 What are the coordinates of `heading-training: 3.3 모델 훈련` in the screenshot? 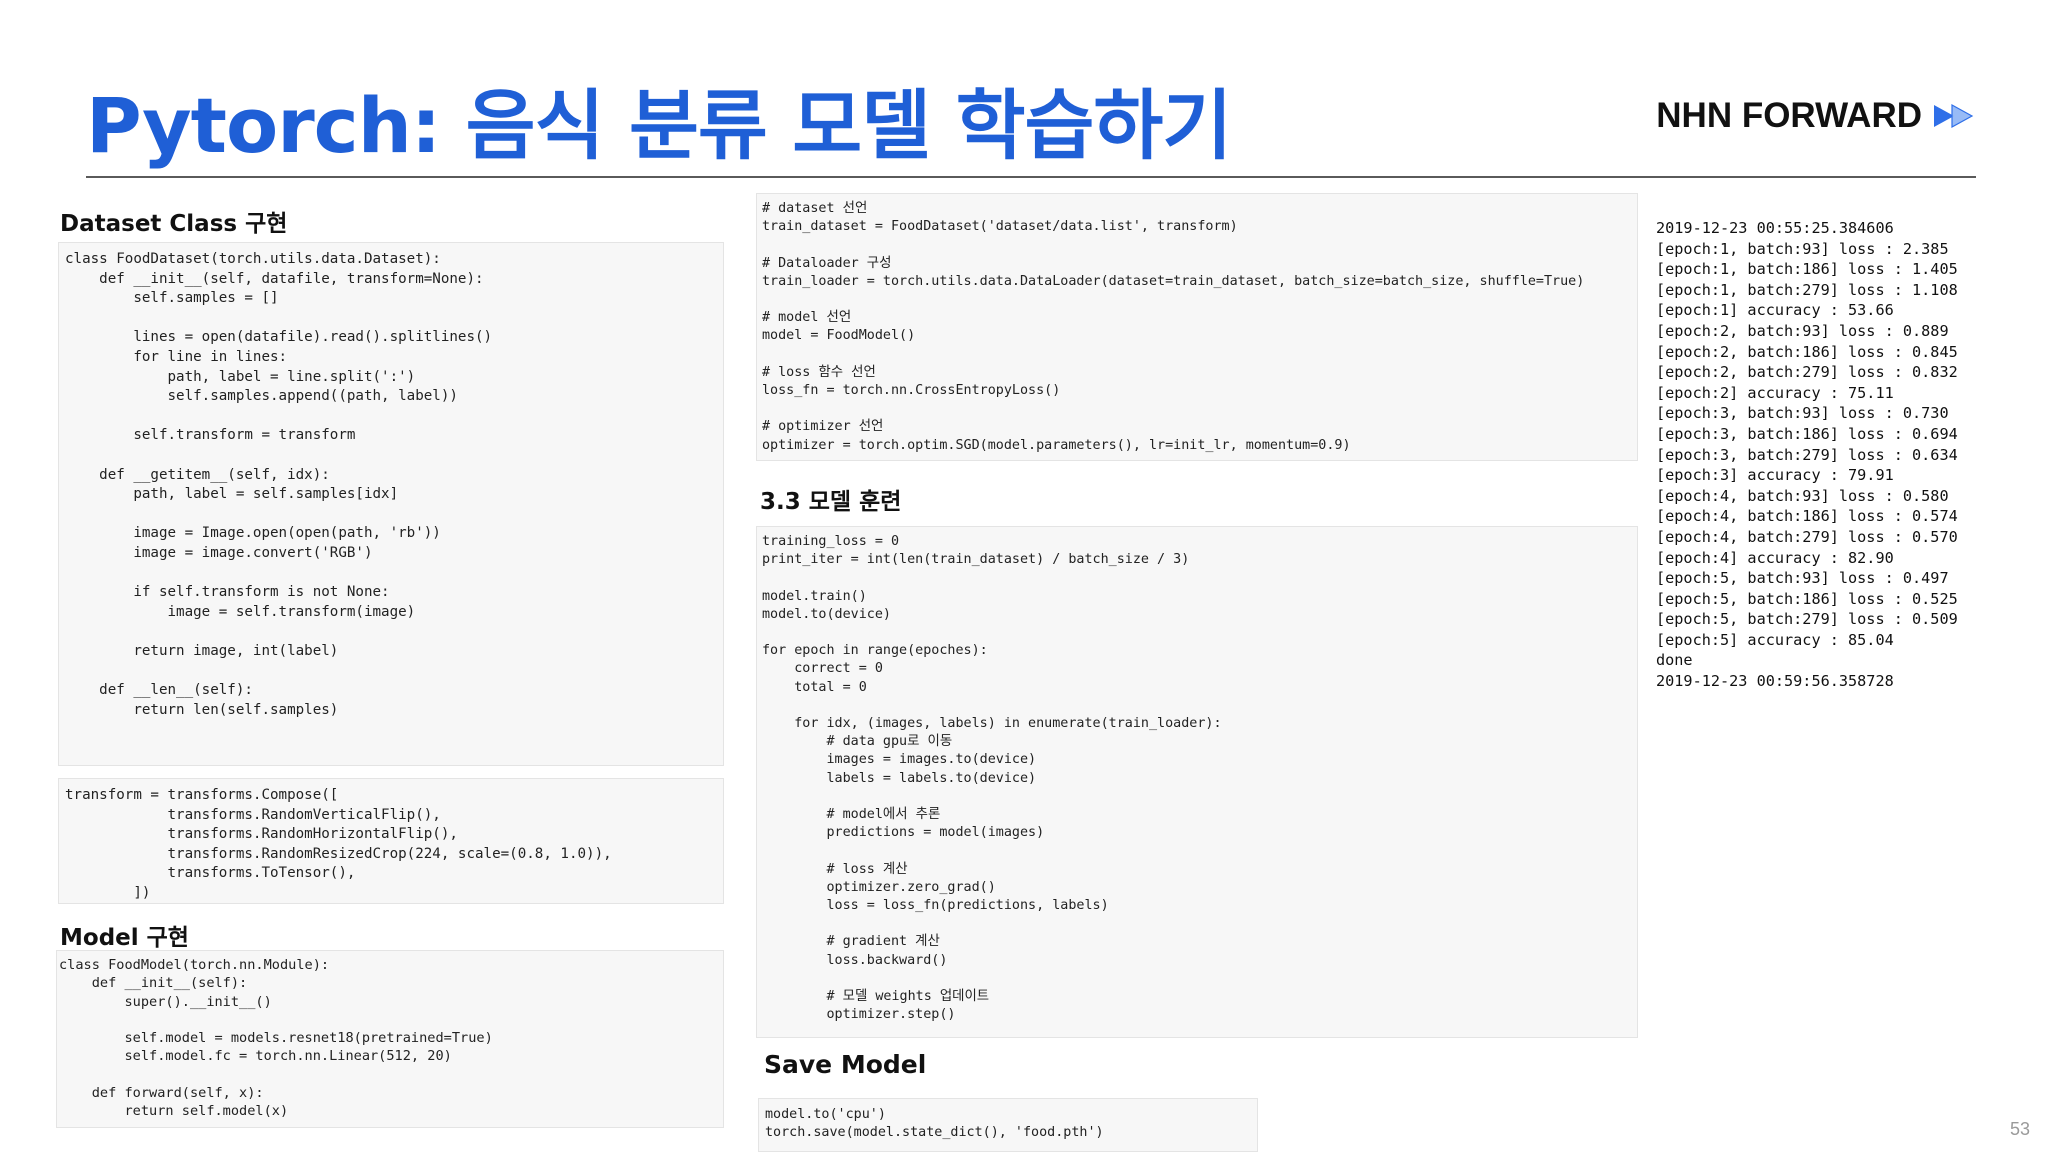 It's located at (831, 502).